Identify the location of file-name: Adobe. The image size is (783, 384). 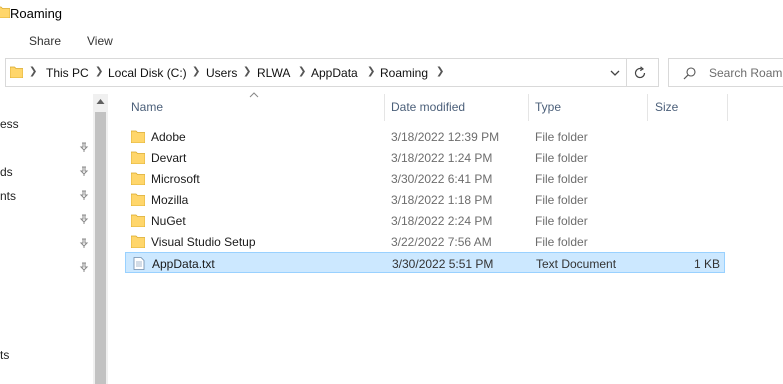
(168, 137).